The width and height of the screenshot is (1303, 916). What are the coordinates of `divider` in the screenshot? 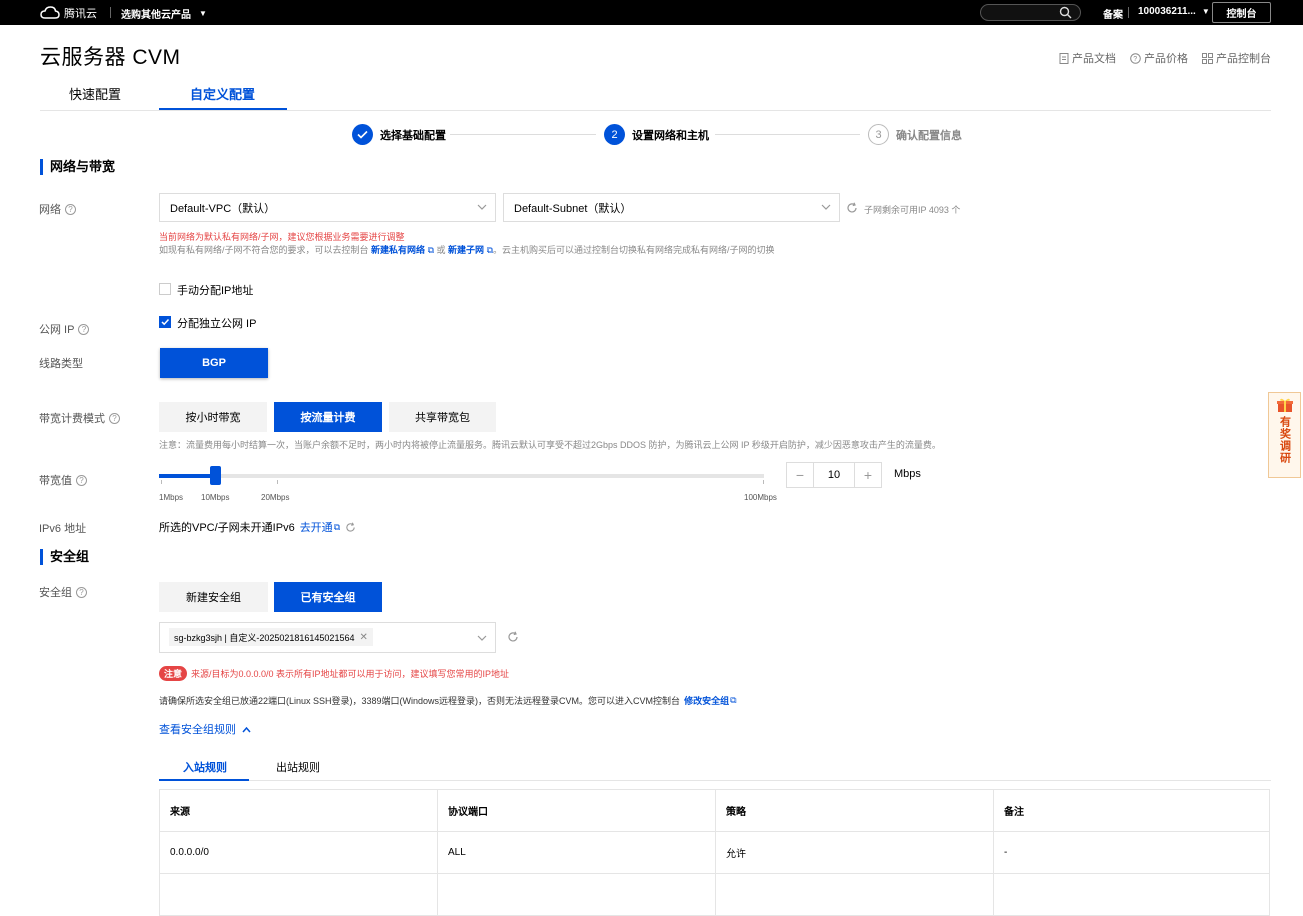 It's located at (1128, 12).